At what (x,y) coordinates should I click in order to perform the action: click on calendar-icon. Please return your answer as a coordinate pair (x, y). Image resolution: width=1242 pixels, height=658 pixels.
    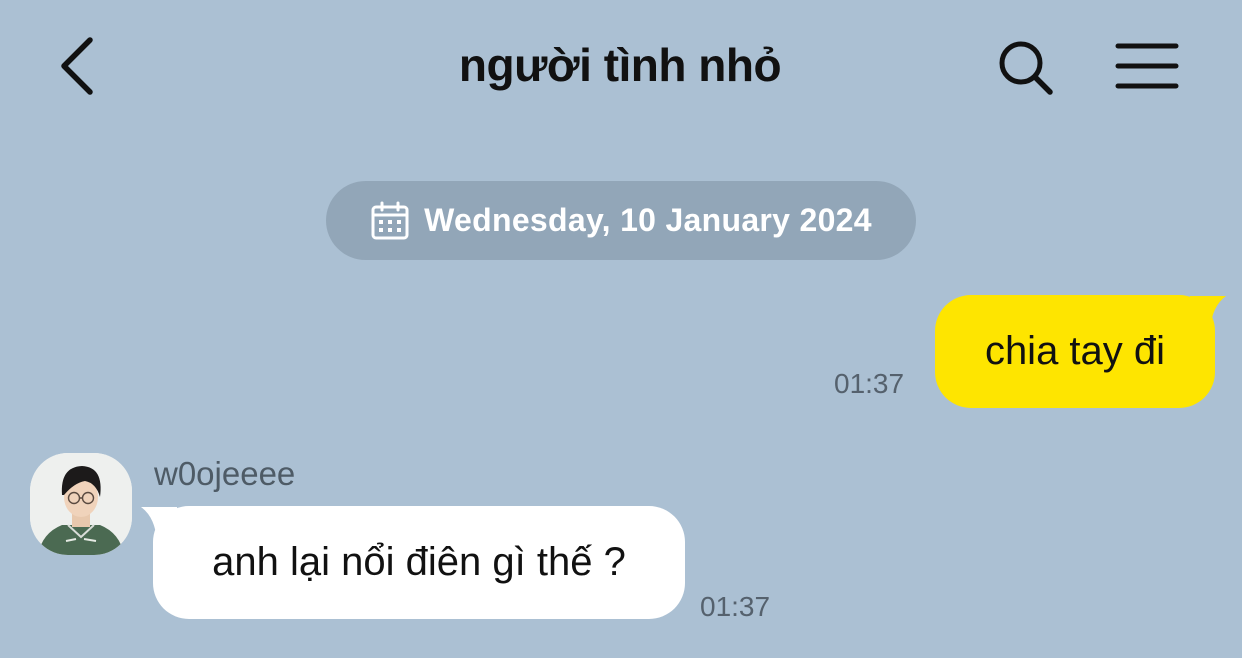
    Looking at the image, I should click on (390, 220).